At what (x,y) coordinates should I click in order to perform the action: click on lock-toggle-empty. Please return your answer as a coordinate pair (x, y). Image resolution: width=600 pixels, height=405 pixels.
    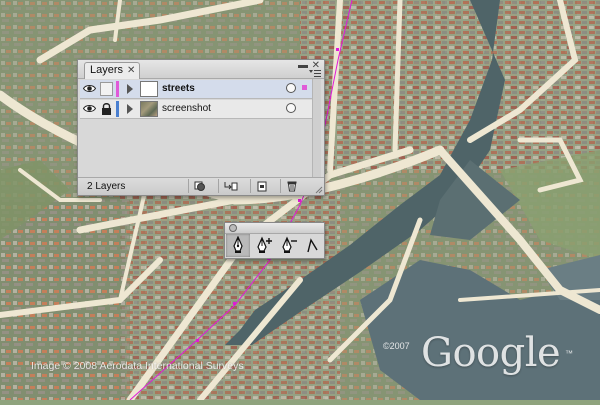
    Looking at the image, I should click on (106, 89).